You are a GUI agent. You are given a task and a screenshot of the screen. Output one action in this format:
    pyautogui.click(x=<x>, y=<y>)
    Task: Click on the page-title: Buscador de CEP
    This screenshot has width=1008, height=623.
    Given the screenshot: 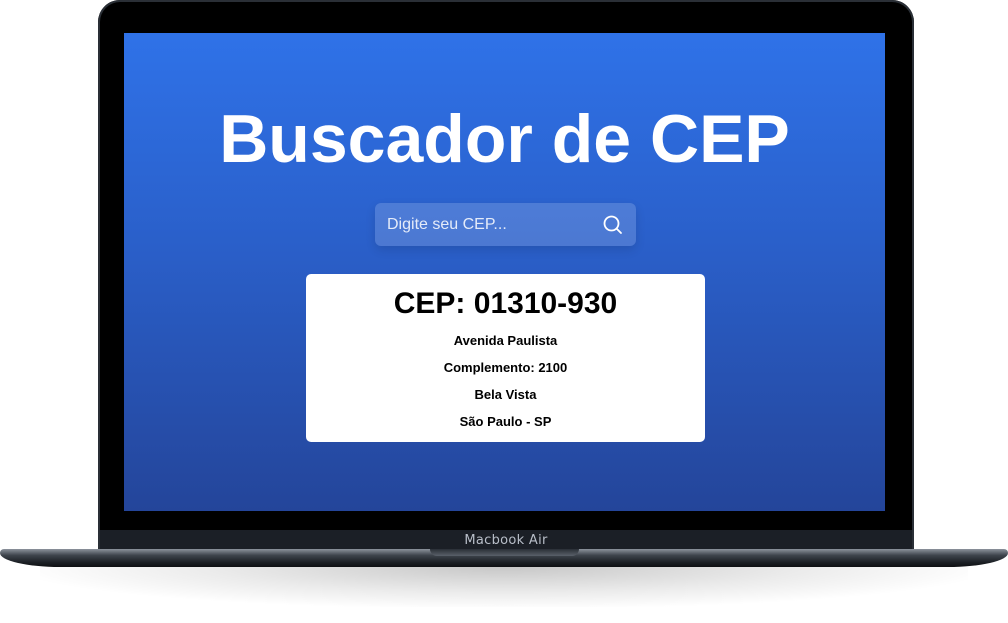 What is the action you would take?
    pyautogui.click(x=504, y=139)
    